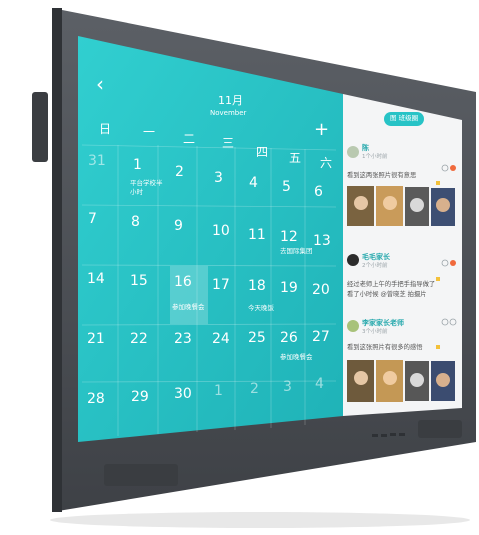 Image resolution: width=479 pixels, height=535 pixels. I want to click on post-text: 经过老师上午的手把手指导做了, so click(391, 284).